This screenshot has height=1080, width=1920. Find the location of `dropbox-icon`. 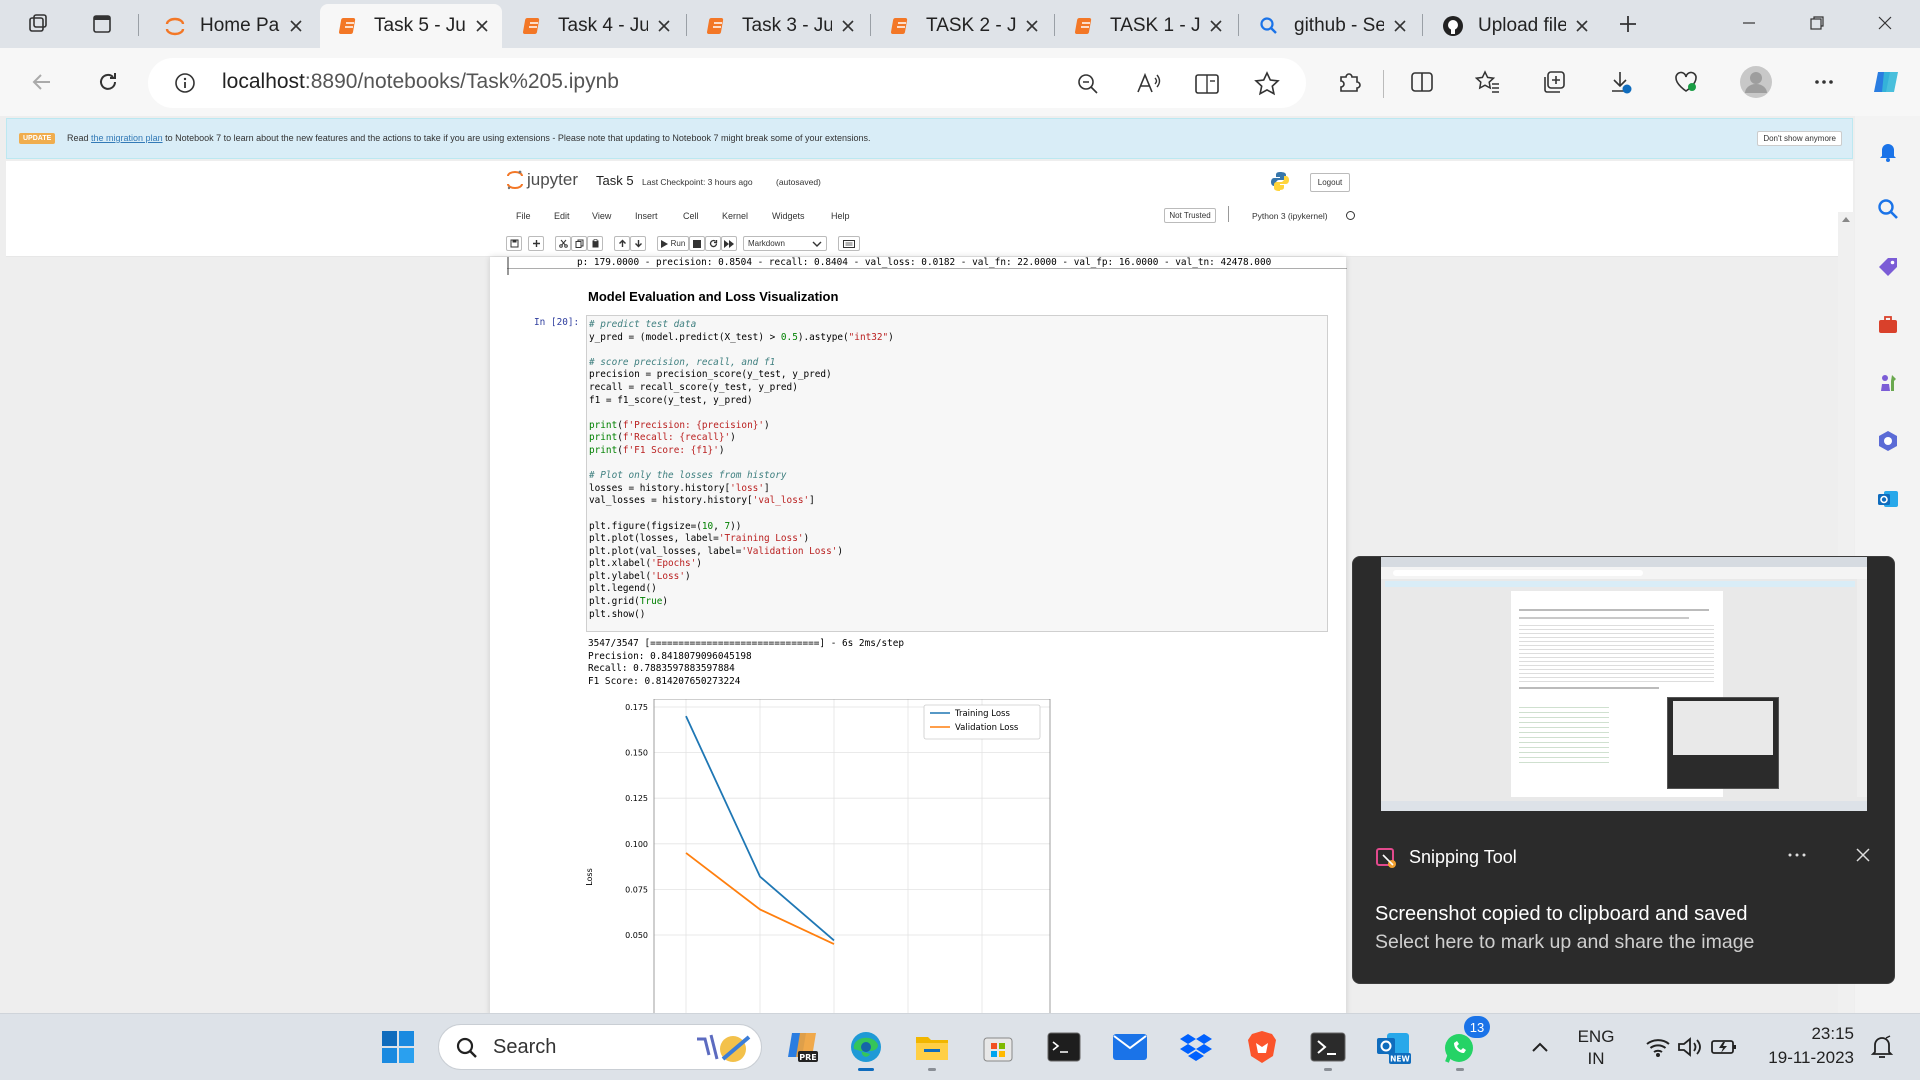

dropbox-icon is located at coordinates (1196, 1047).